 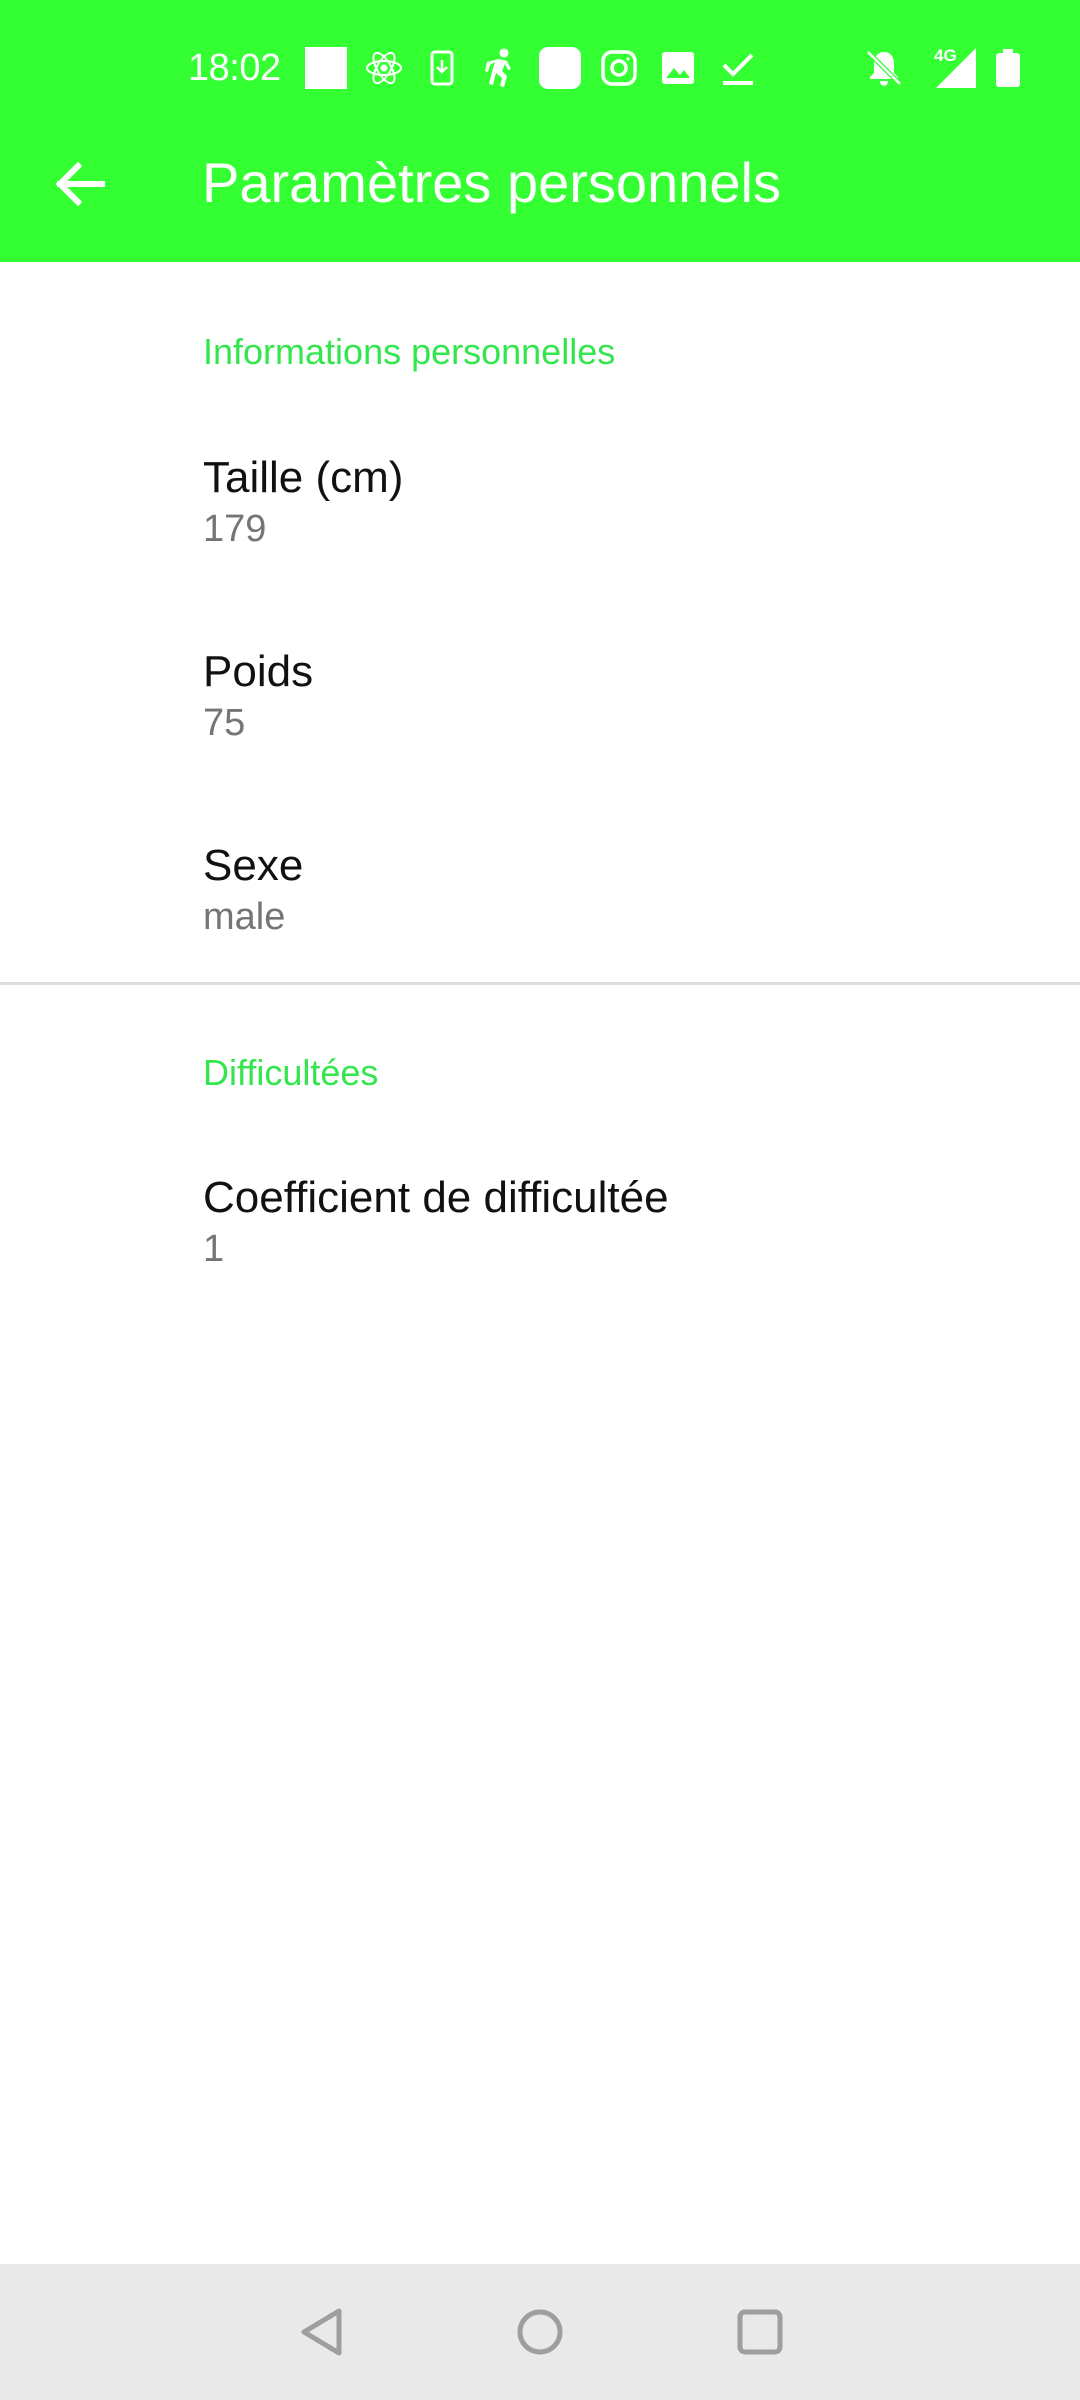 What do you see at coordinates (540, 983) in the screenshot?
I see `section-divider` at bounding box center [540, 983].